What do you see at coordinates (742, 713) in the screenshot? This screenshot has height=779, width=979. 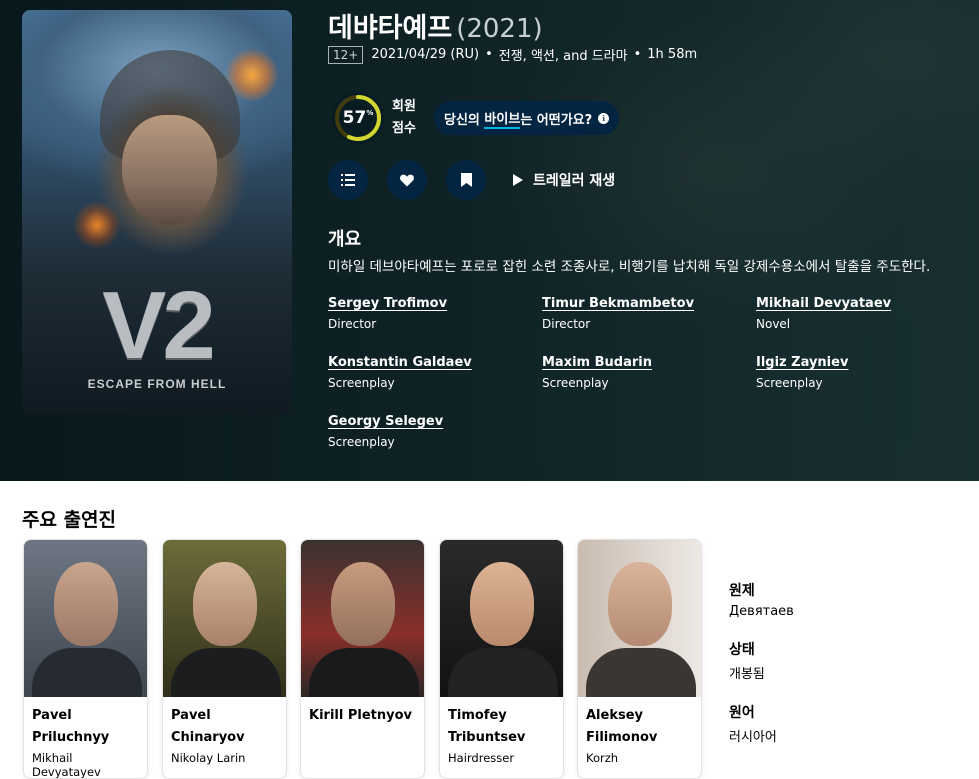 I see `fact-label: 원어` at bounding box center [742, 713].